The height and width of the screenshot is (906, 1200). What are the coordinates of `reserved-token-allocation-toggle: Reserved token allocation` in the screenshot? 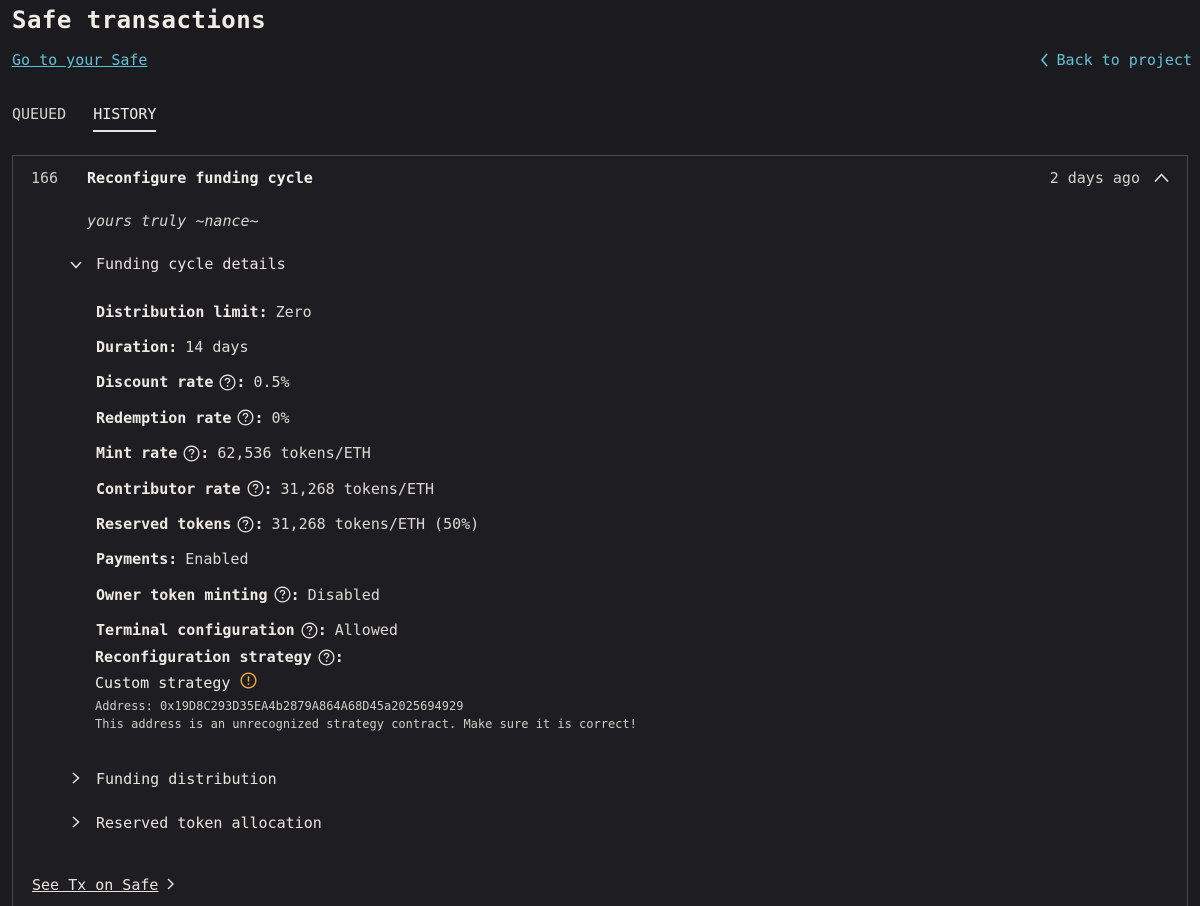 It's located at (196, 823).